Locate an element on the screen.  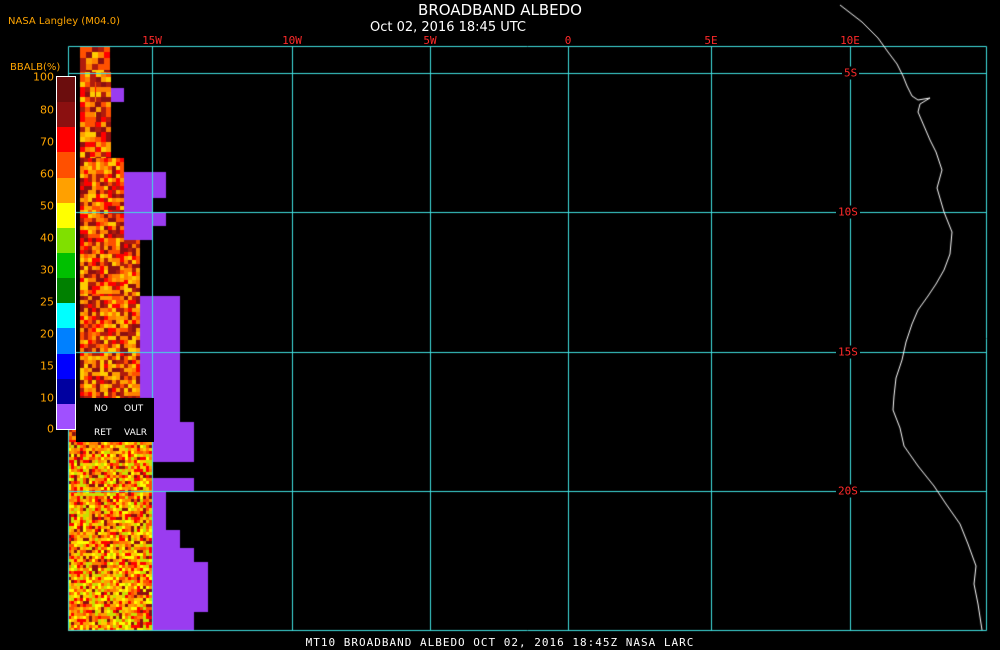
out-valr-label-bottom: VALR is located at coordinates (136, 433).